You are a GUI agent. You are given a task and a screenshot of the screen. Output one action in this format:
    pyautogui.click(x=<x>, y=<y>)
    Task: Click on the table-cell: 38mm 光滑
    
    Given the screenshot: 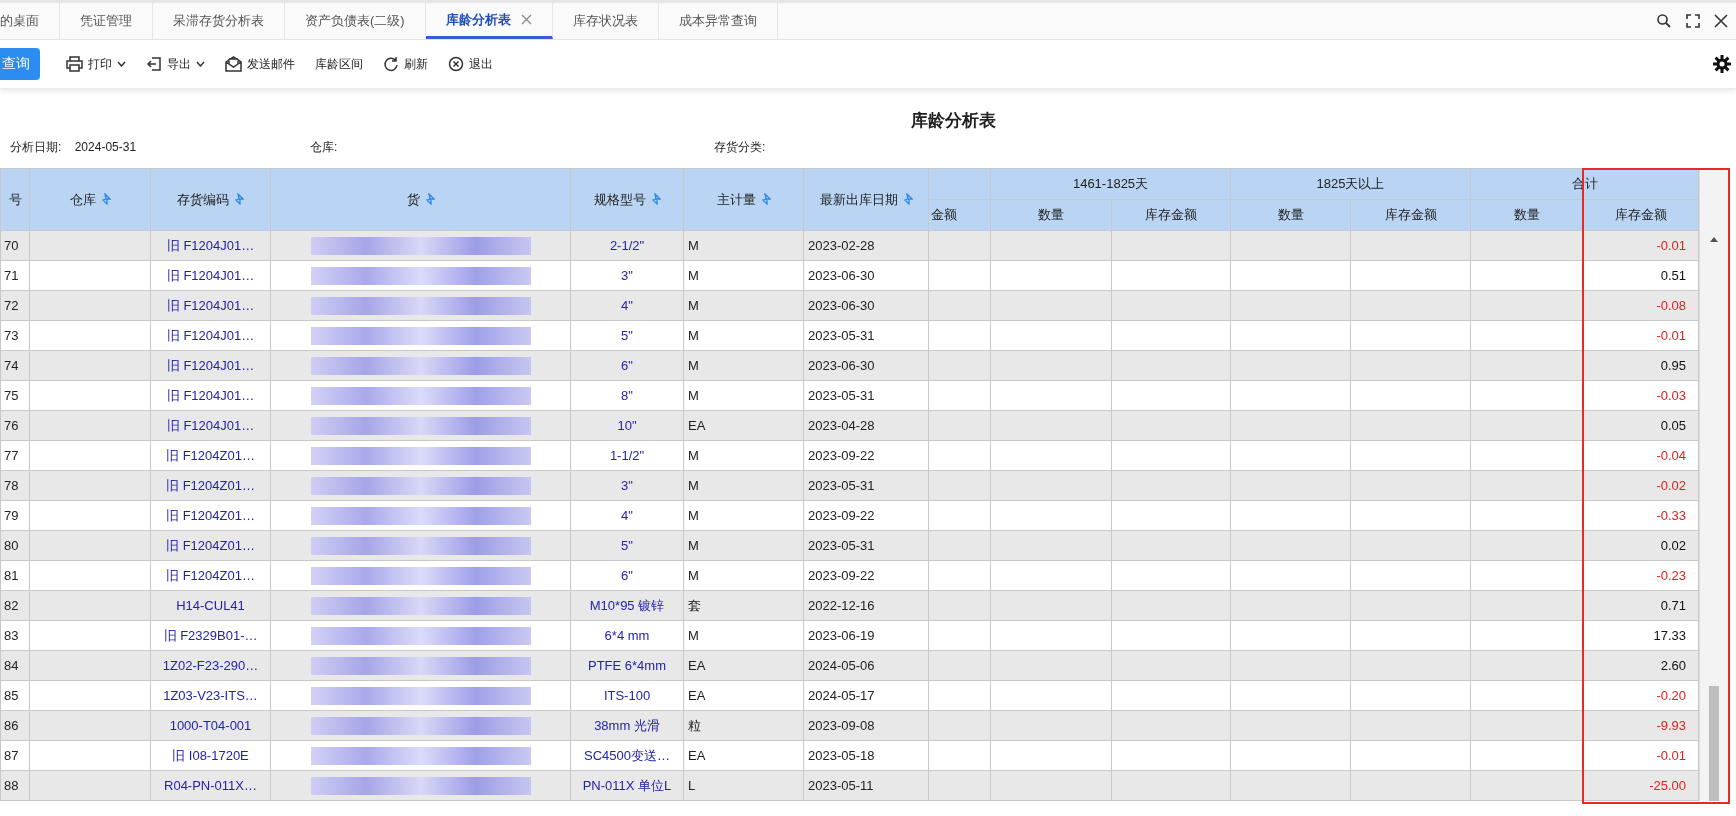 What is the action you would take?
    pyautogui.click(x=627, y=725)
    